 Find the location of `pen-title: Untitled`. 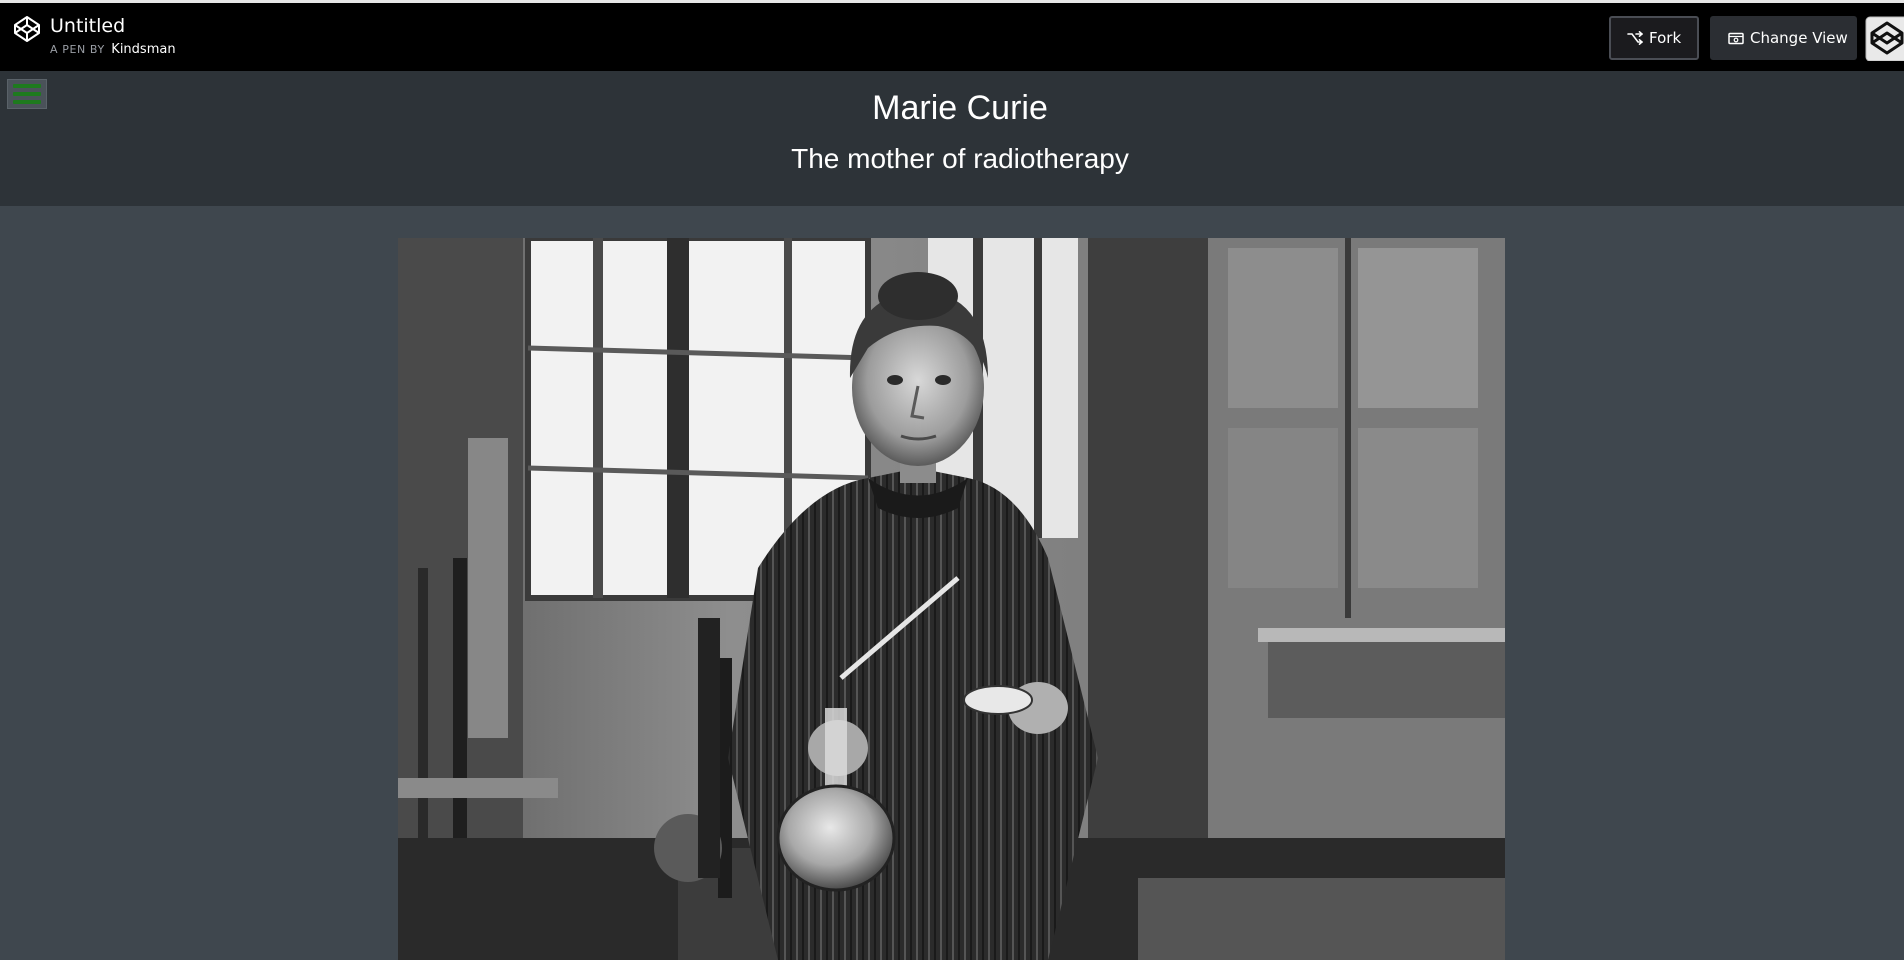

pen-title: Untitled is located at coordinates (87, 26).